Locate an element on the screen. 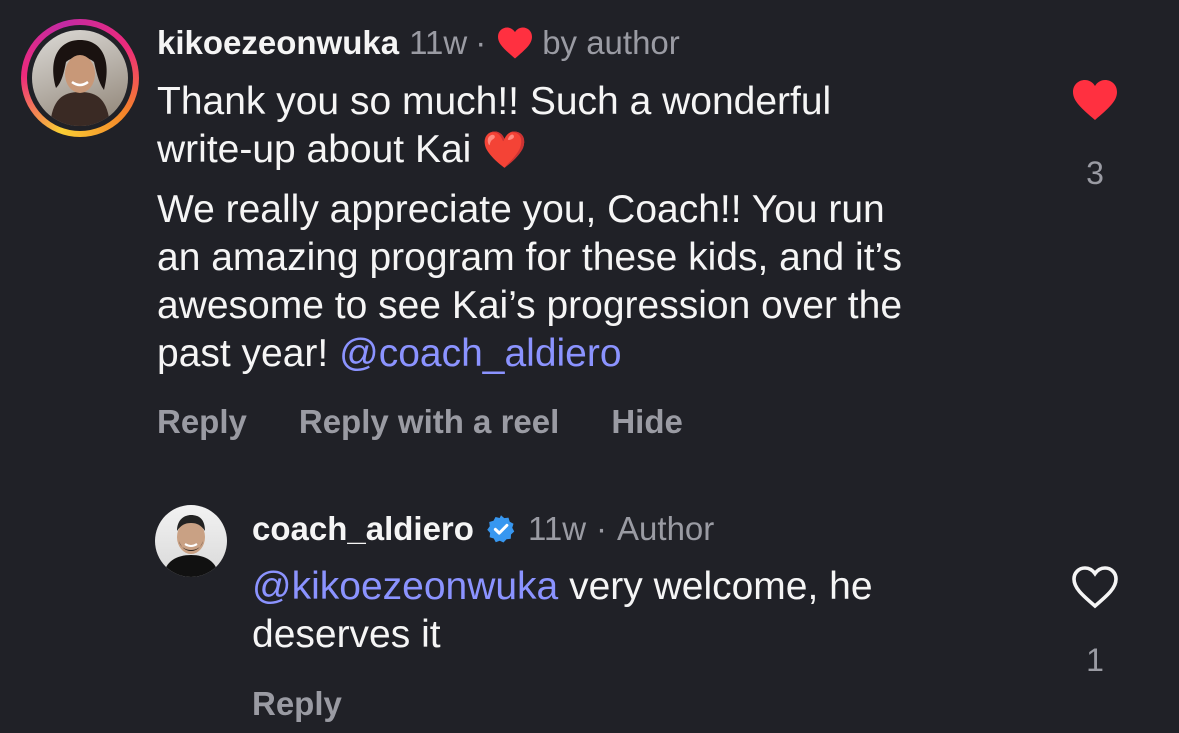  comment-text-line: past year! @coach_aldiero is located at coordinates (529, 354).